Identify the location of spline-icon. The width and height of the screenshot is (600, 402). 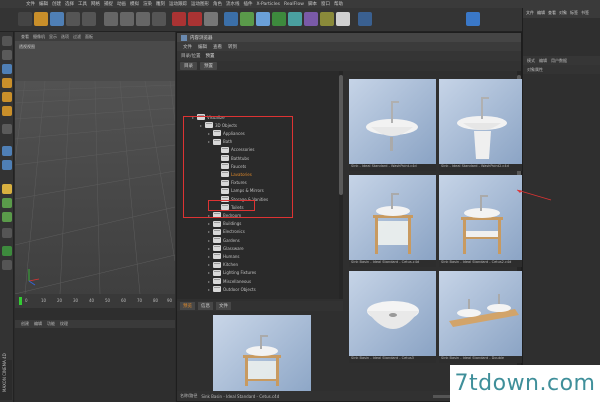
(247, 19).